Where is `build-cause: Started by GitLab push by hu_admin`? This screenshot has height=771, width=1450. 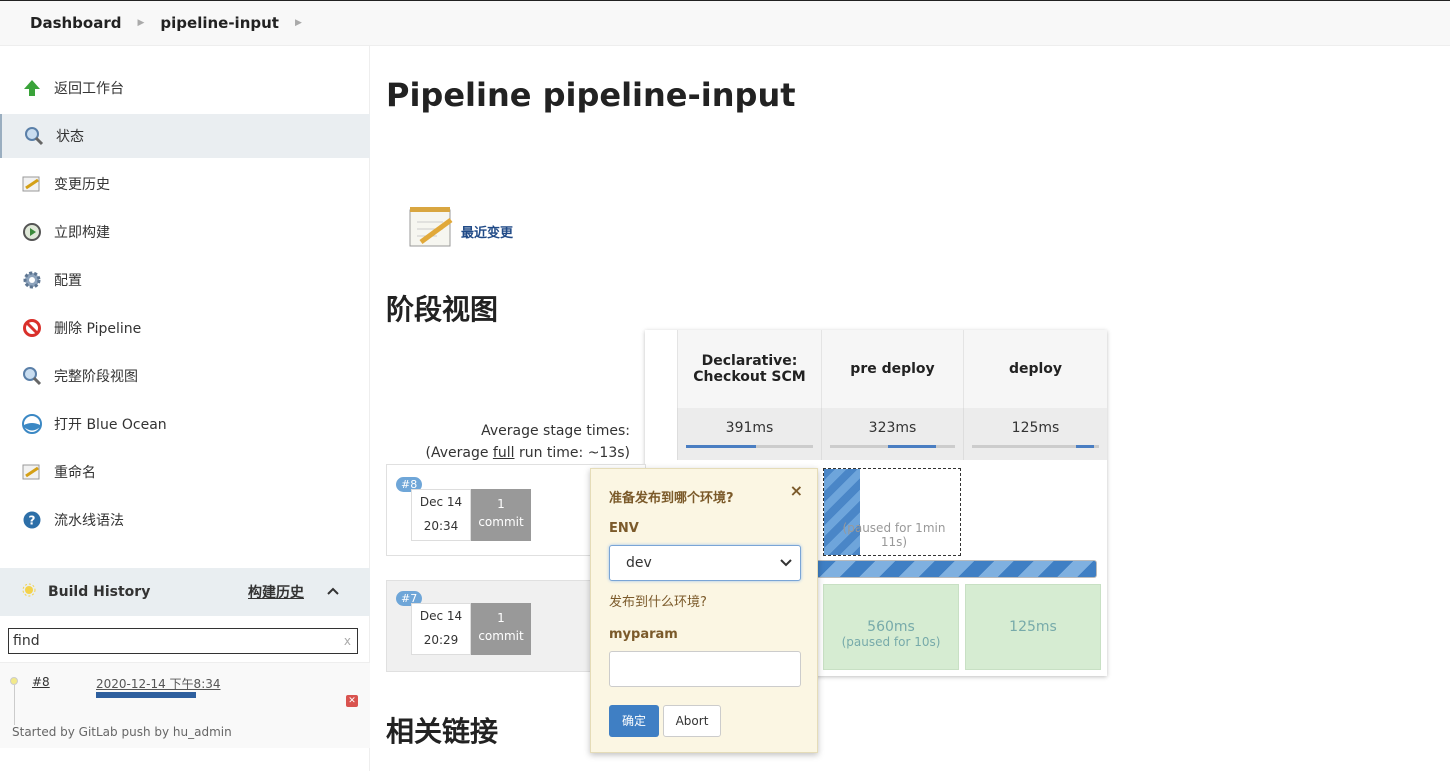
build-cause: Started by GitLab push by hu_admin is located at coordinates (122, 732).